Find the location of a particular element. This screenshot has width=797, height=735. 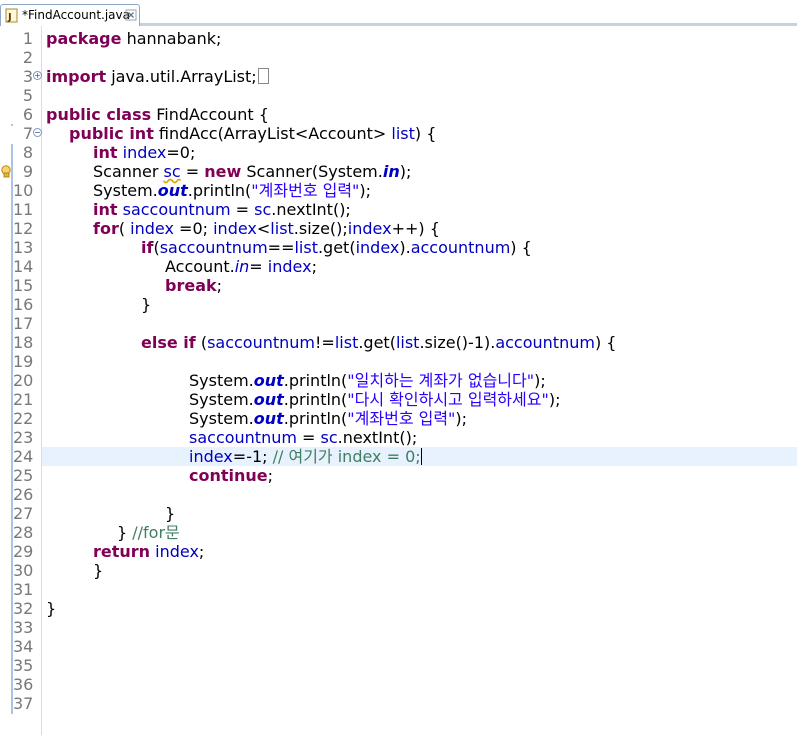

line-number: 3 is located at coordinates (27, 76).